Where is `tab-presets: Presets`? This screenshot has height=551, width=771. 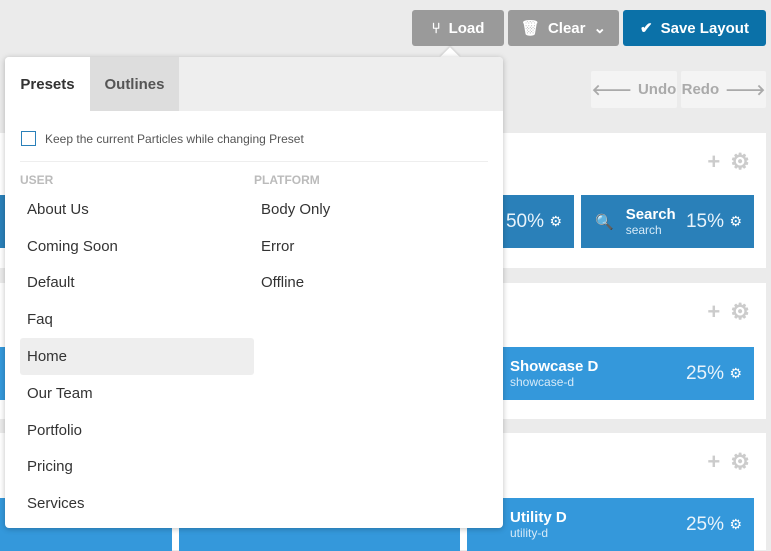
tab-presets: Presets is located at coordinates (47, 84).